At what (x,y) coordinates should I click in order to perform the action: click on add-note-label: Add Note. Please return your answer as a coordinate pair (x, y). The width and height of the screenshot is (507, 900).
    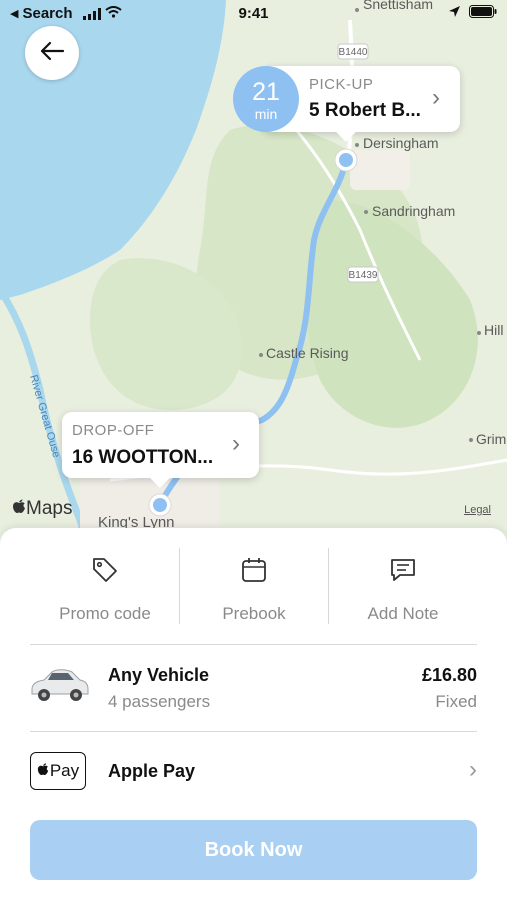
    Looking at the image, I should click on (403, 613).